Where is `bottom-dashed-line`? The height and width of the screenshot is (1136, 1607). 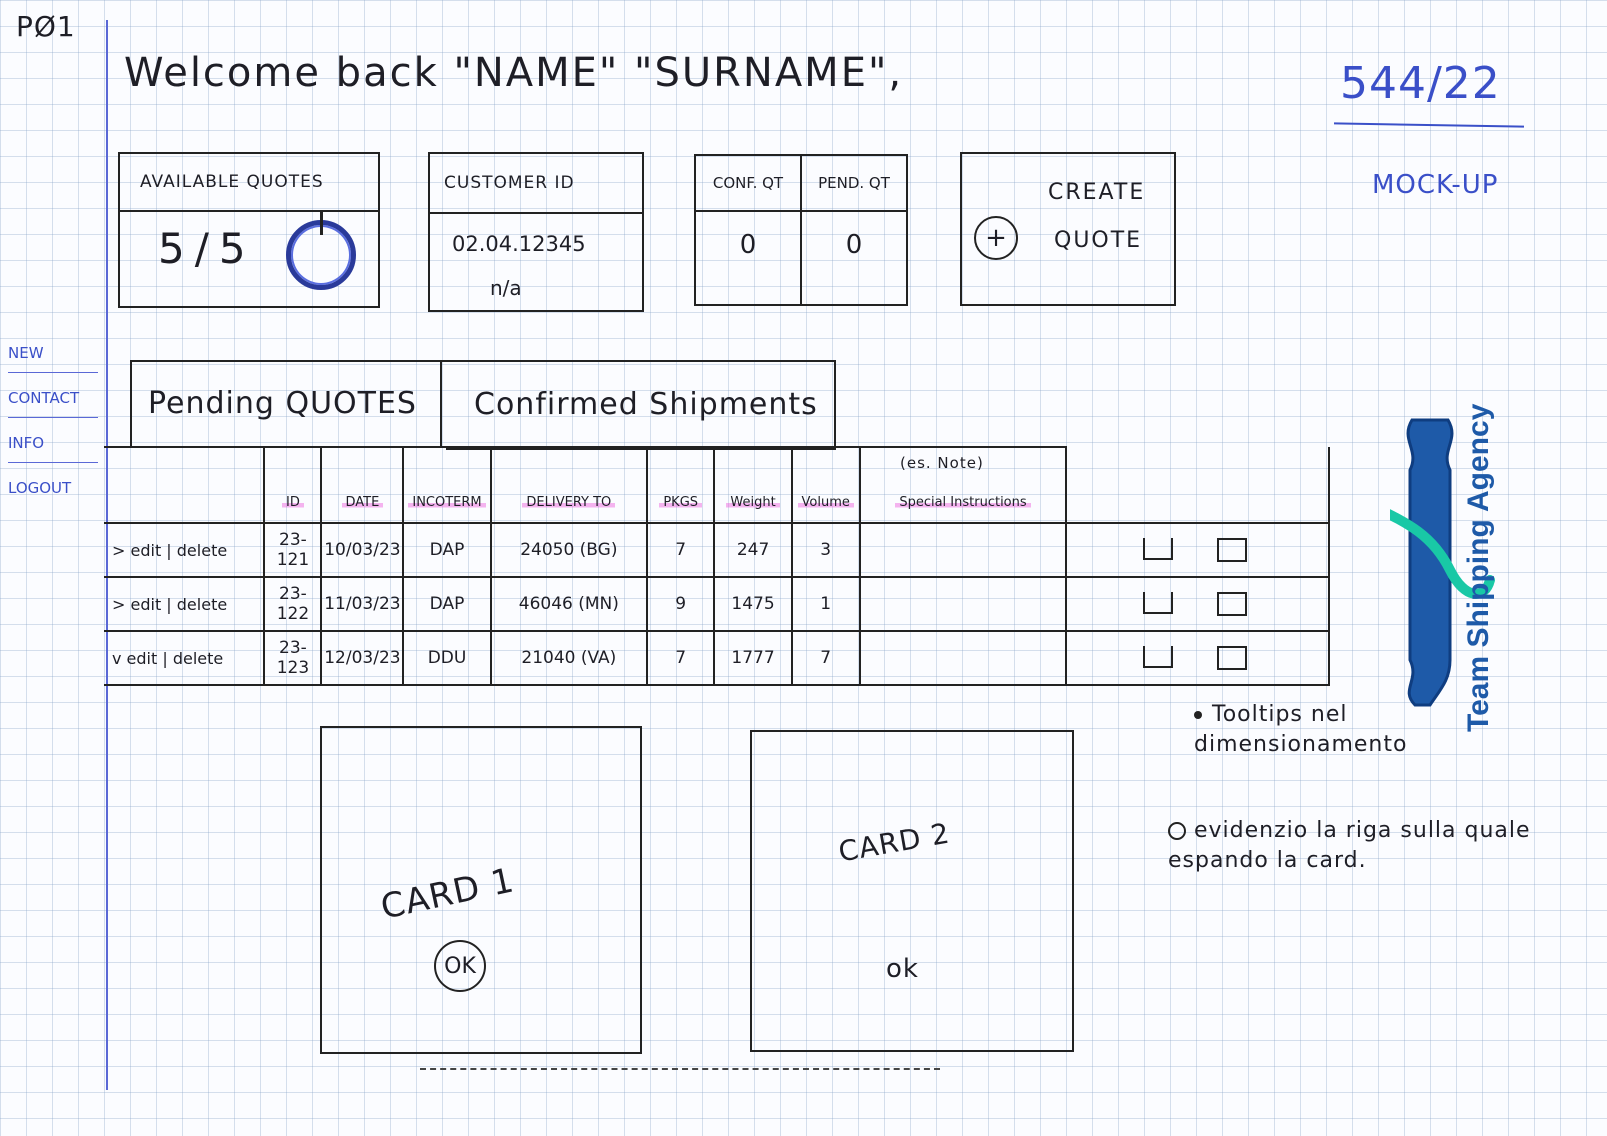 bottom-dashed-line is located at coordinates (680, 1069).